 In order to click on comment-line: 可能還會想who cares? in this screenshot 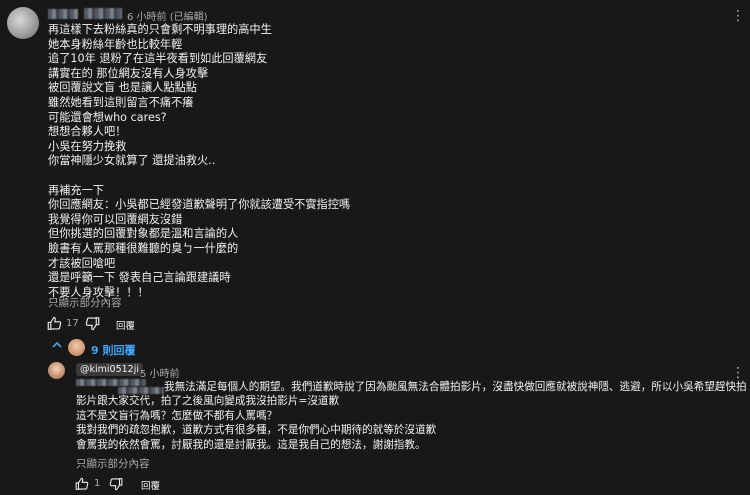, I will do `click(107, 117)`.